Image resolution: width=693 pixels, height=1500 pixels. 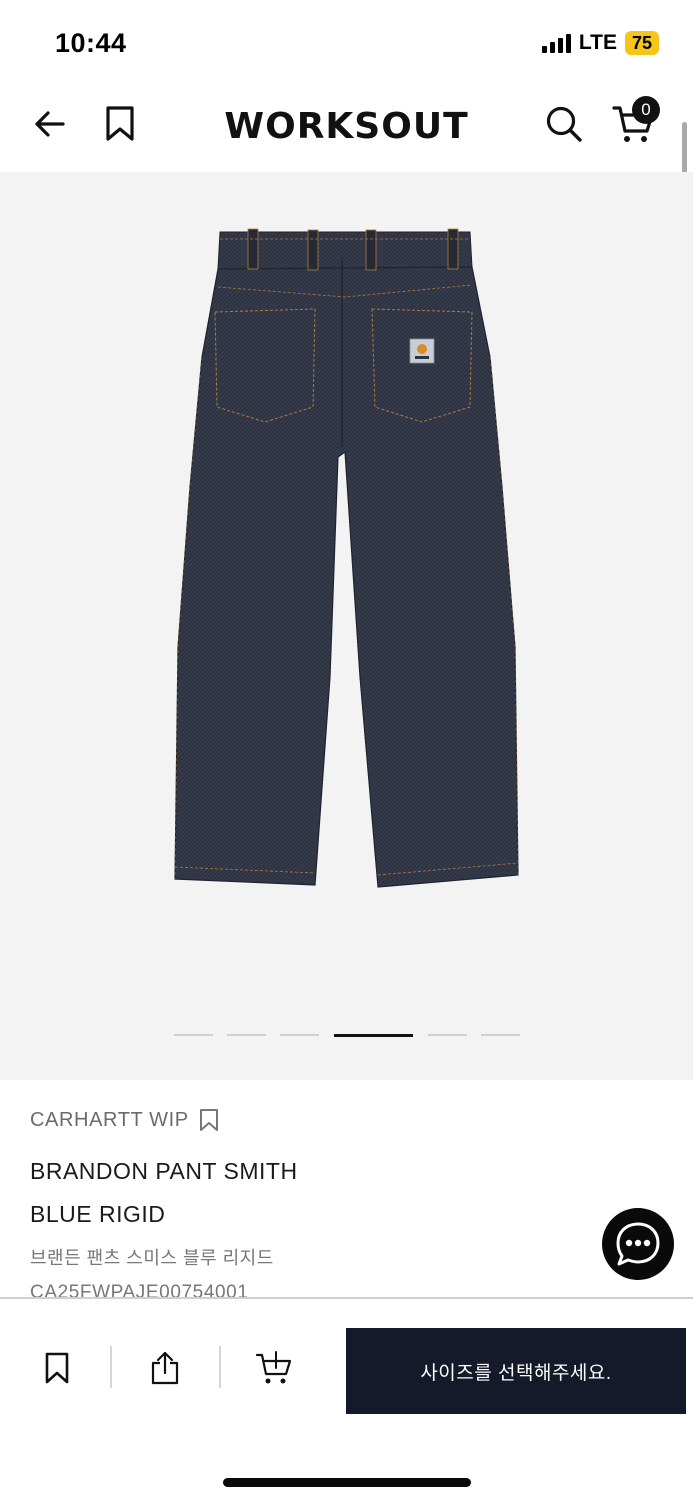 I want to click on product-title-line1: BRANDON PANT SMITH, so click(x=164, y=1171).